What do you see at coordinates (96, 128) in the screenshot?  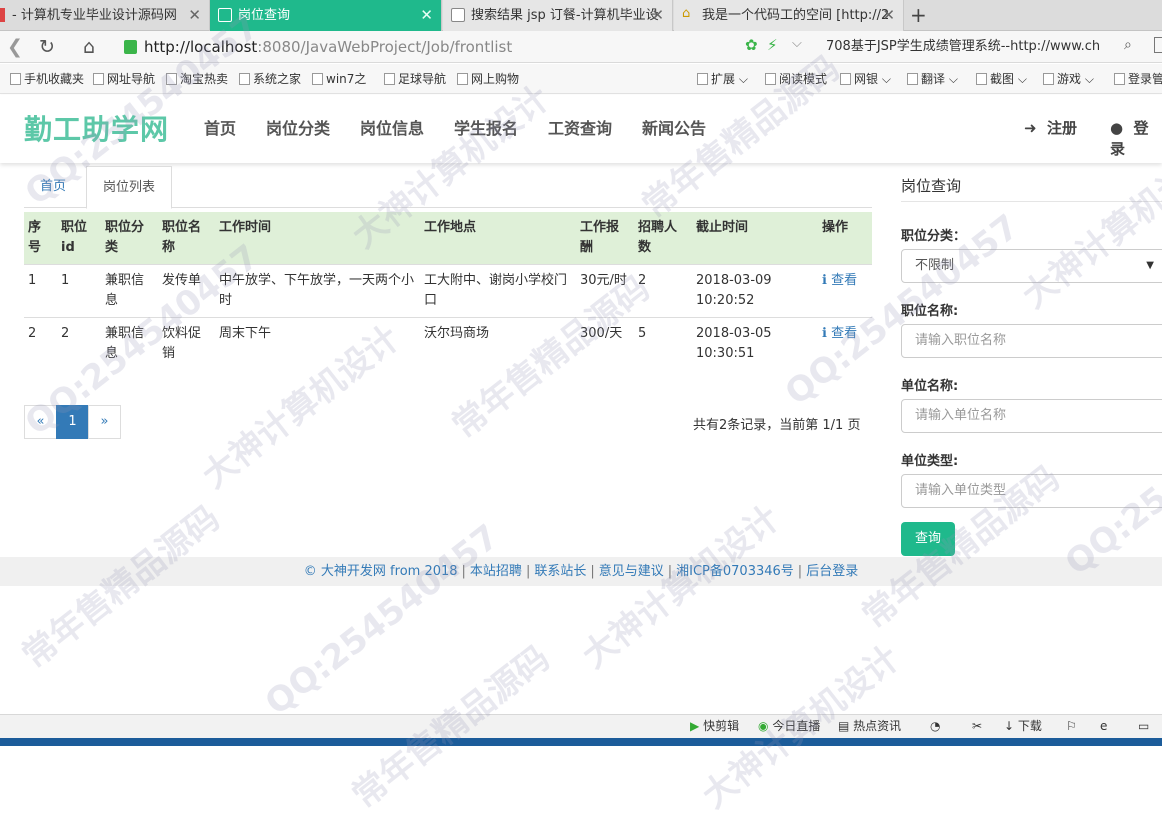 I see `site-logo: 勤工助学网` at bounding box center [96, 128].